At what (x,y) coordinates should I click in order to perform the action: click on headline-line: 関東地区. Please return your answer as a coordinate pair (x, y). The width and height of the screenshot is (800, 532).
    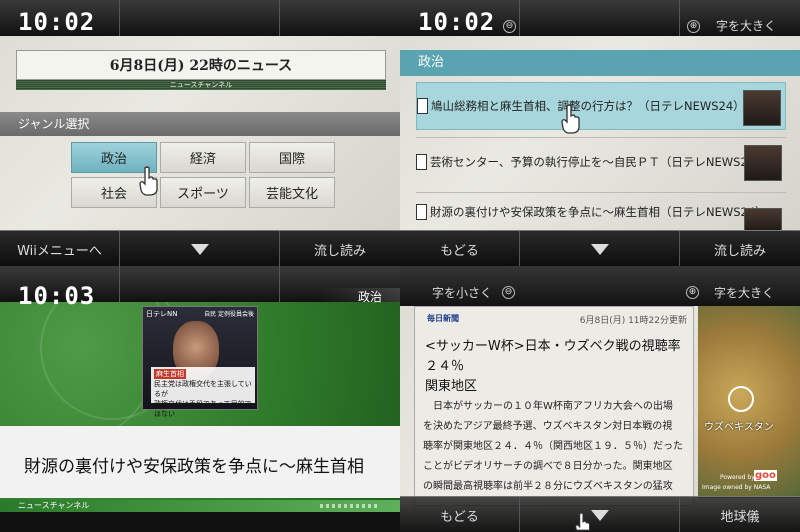
    Looking at the image, I should click on (451, 386).